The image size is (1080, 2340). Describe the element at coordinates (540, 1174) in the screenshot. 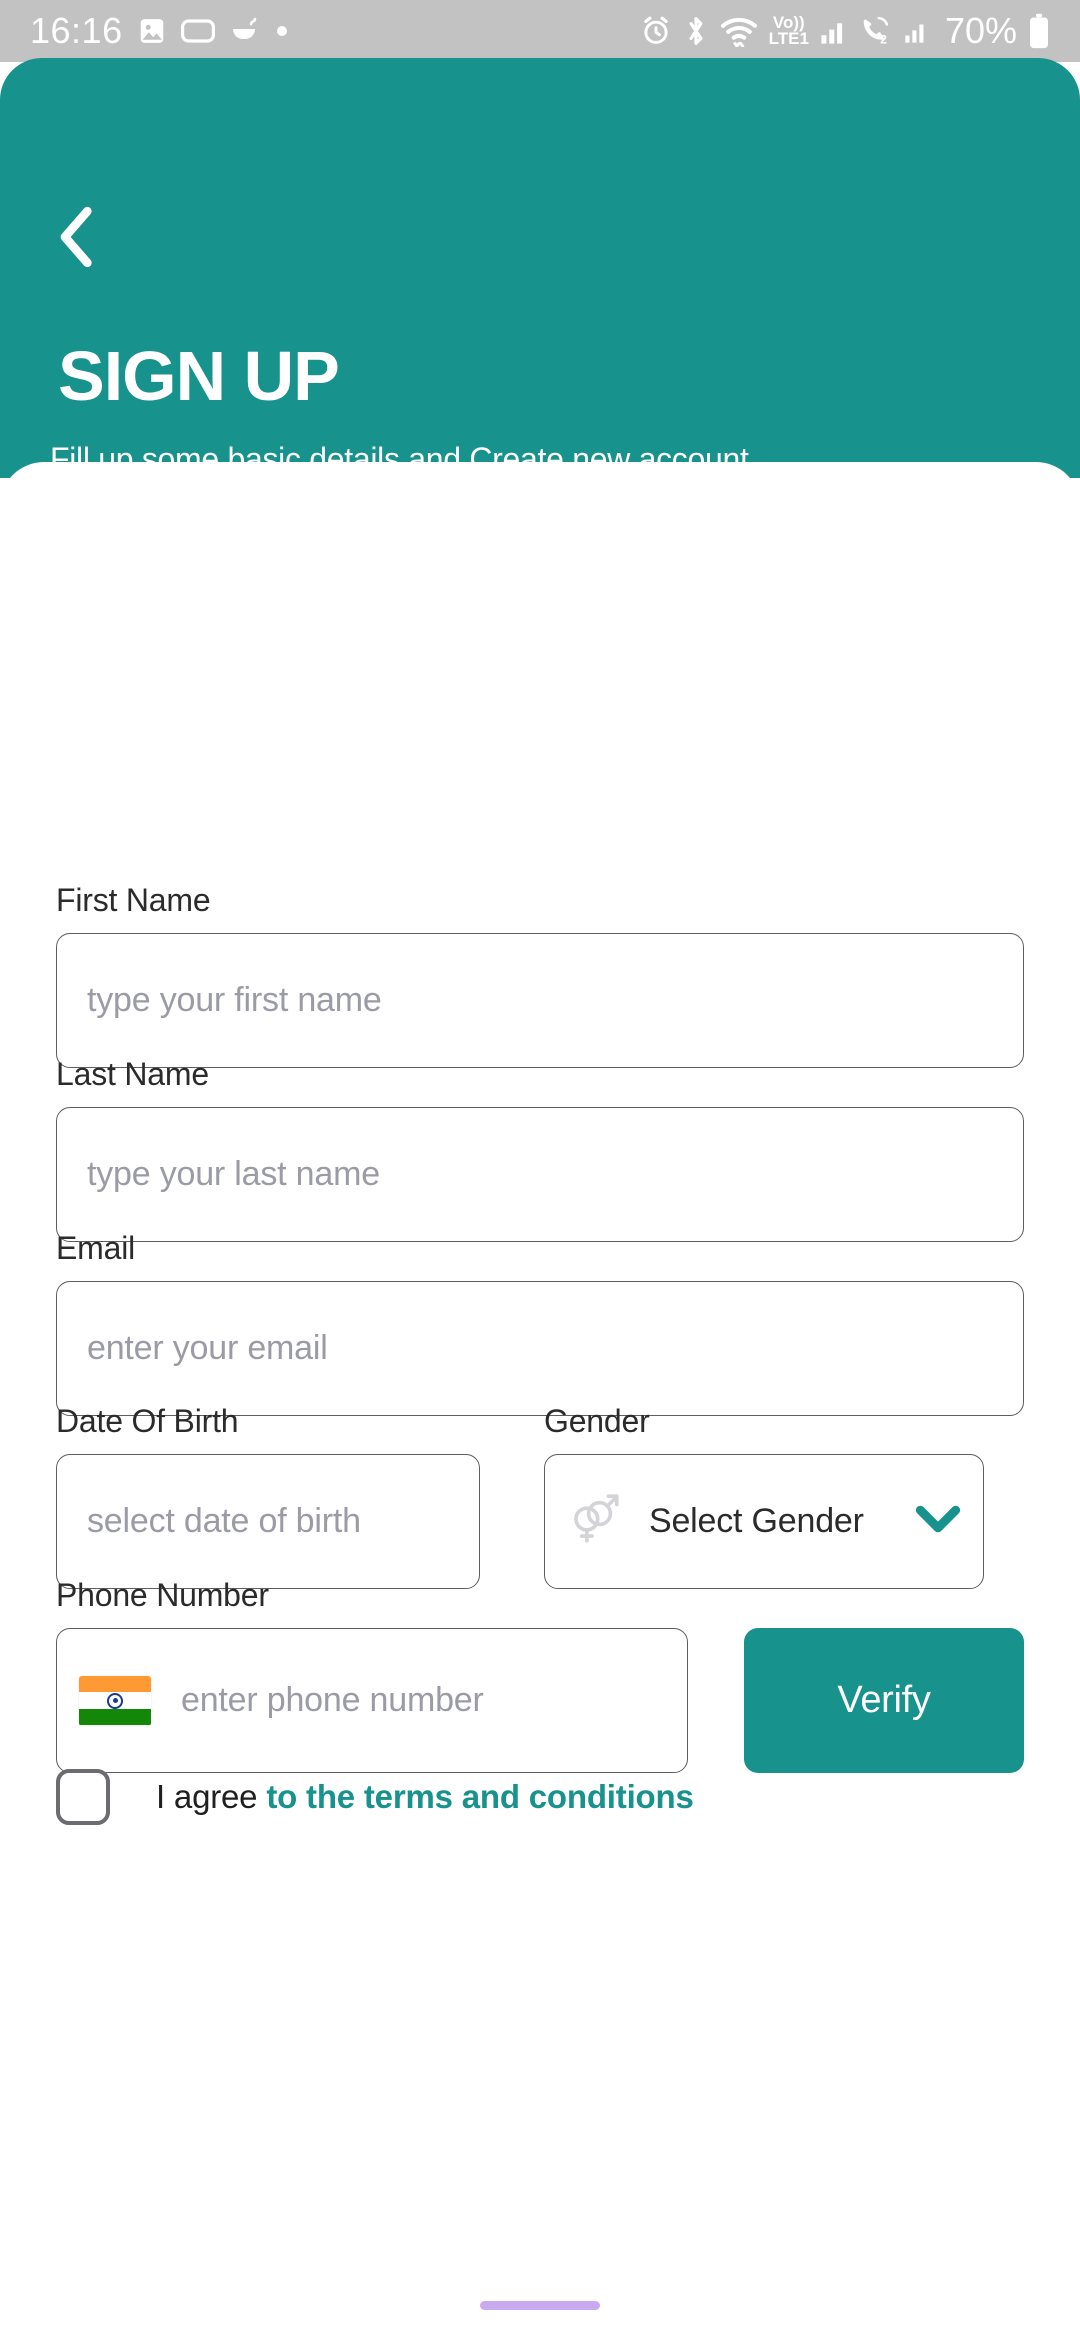

I see `last-name-input: type your last name` at that location.